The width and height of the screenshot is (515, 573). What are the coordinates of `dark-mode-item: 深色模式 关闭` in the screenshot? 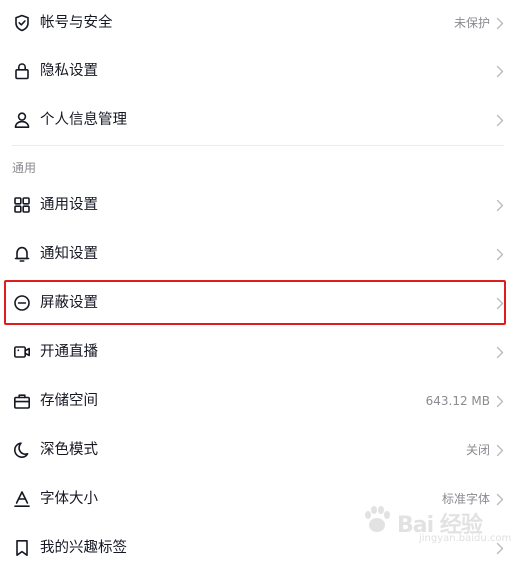 It's located at (257, 450).